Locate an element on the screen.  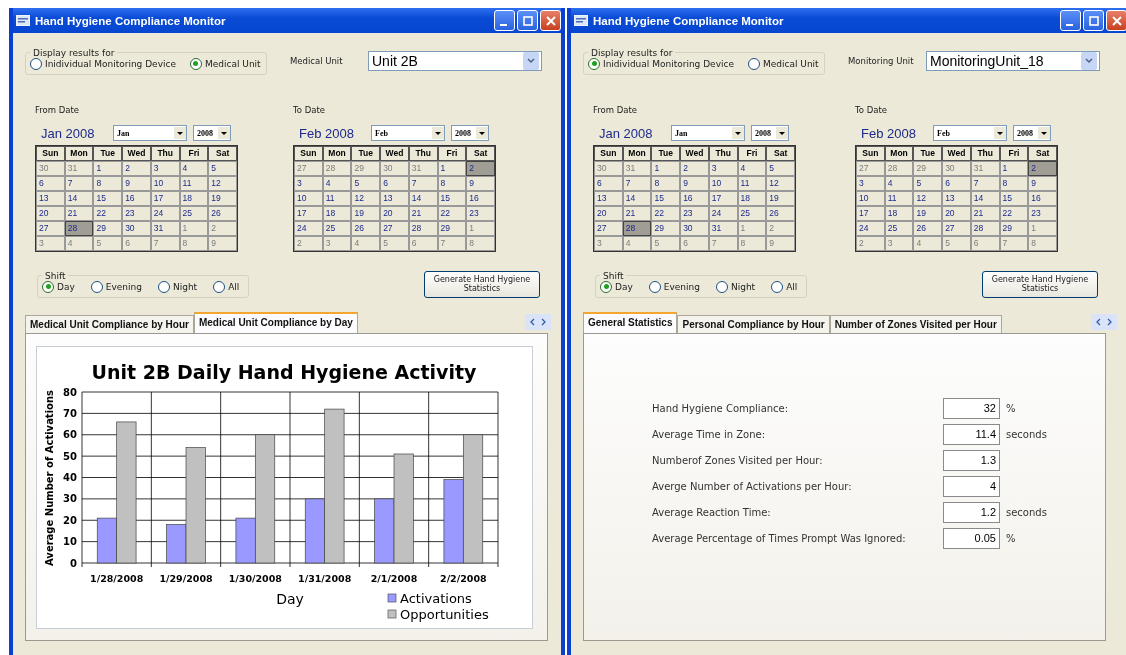
close-button is located at coordinates (1116, 20).